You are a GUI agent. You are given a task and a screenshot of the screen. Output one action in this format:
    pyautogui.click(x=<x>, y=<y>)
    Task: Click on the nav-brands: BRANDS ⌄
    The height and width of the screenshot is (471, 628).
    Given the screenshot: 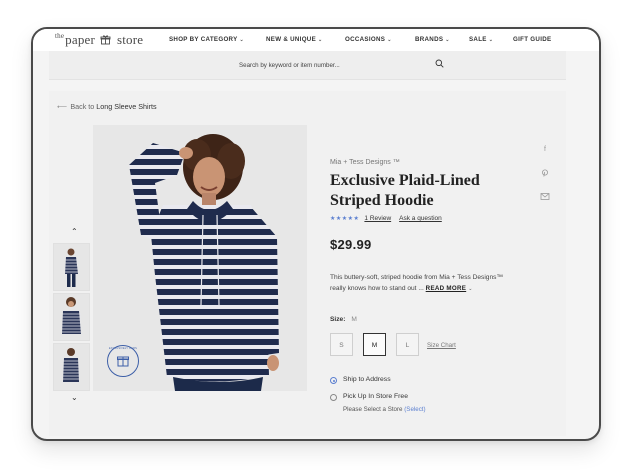 What is the action you would take?
    pyautogui.click(x=432, y=39)
    